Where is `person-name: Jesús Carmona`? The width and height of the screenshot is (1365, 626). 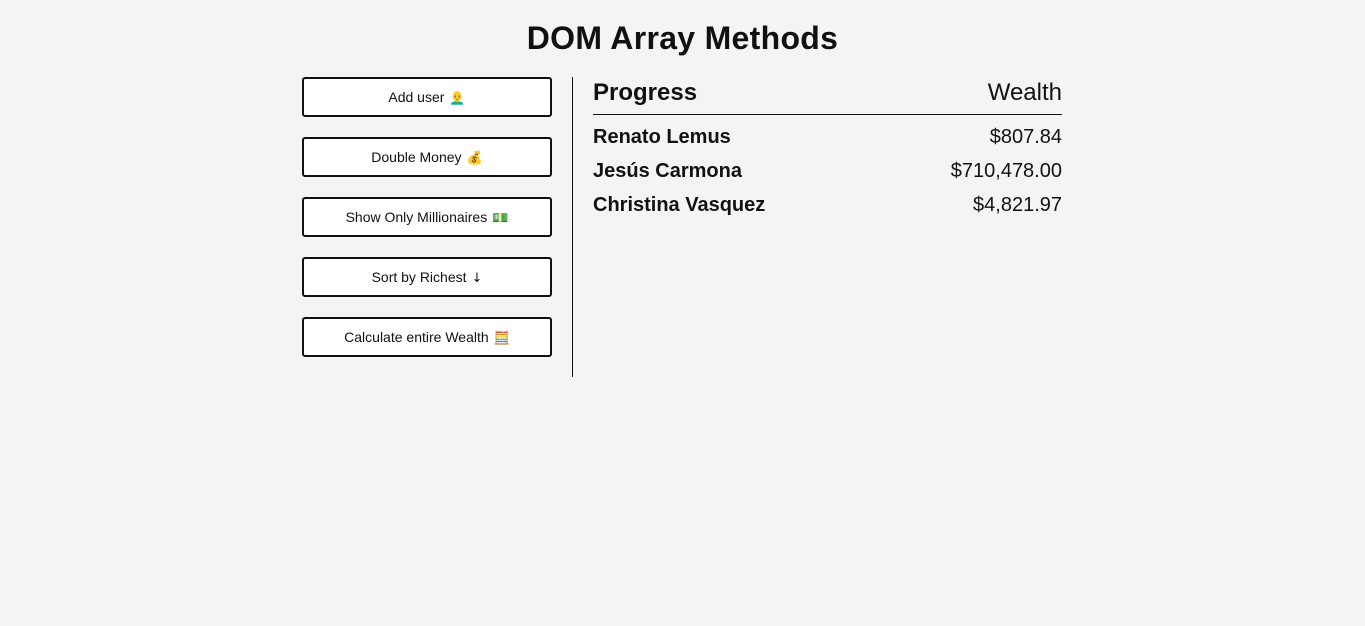 person-name: Jesús Carmona is located at coordinates (667, 171).